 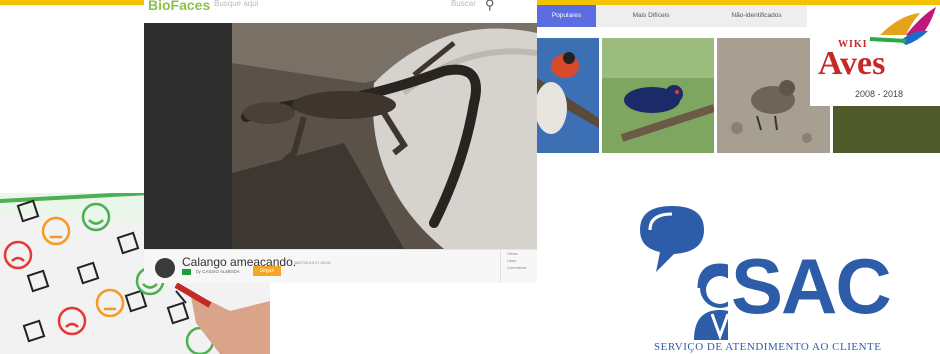 What do you see at coordinates (512, 260) in the screenshot?
I see `stat-likes: Likes` at bounding box center [512, 260].